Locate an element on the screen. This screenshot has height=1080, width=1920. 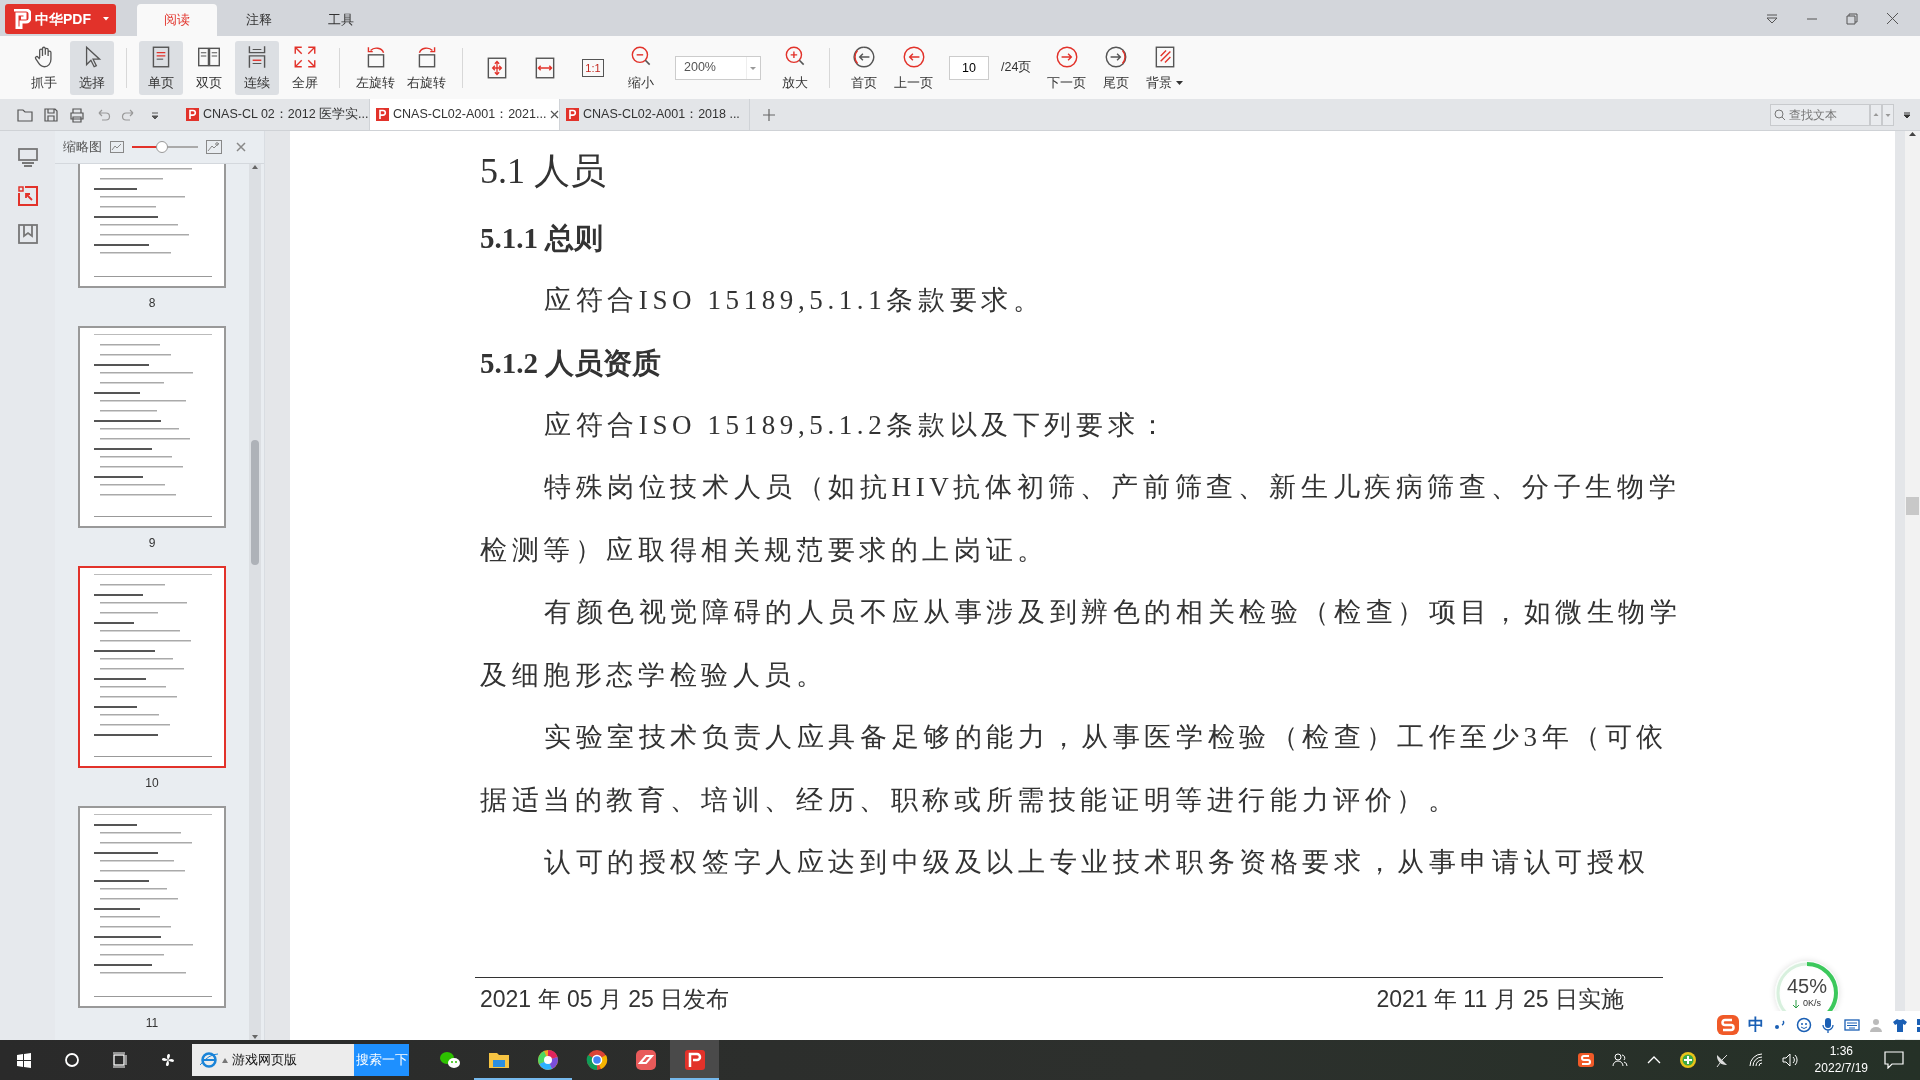
panel-title: 缩略图 is located at coordinates (82, 147).